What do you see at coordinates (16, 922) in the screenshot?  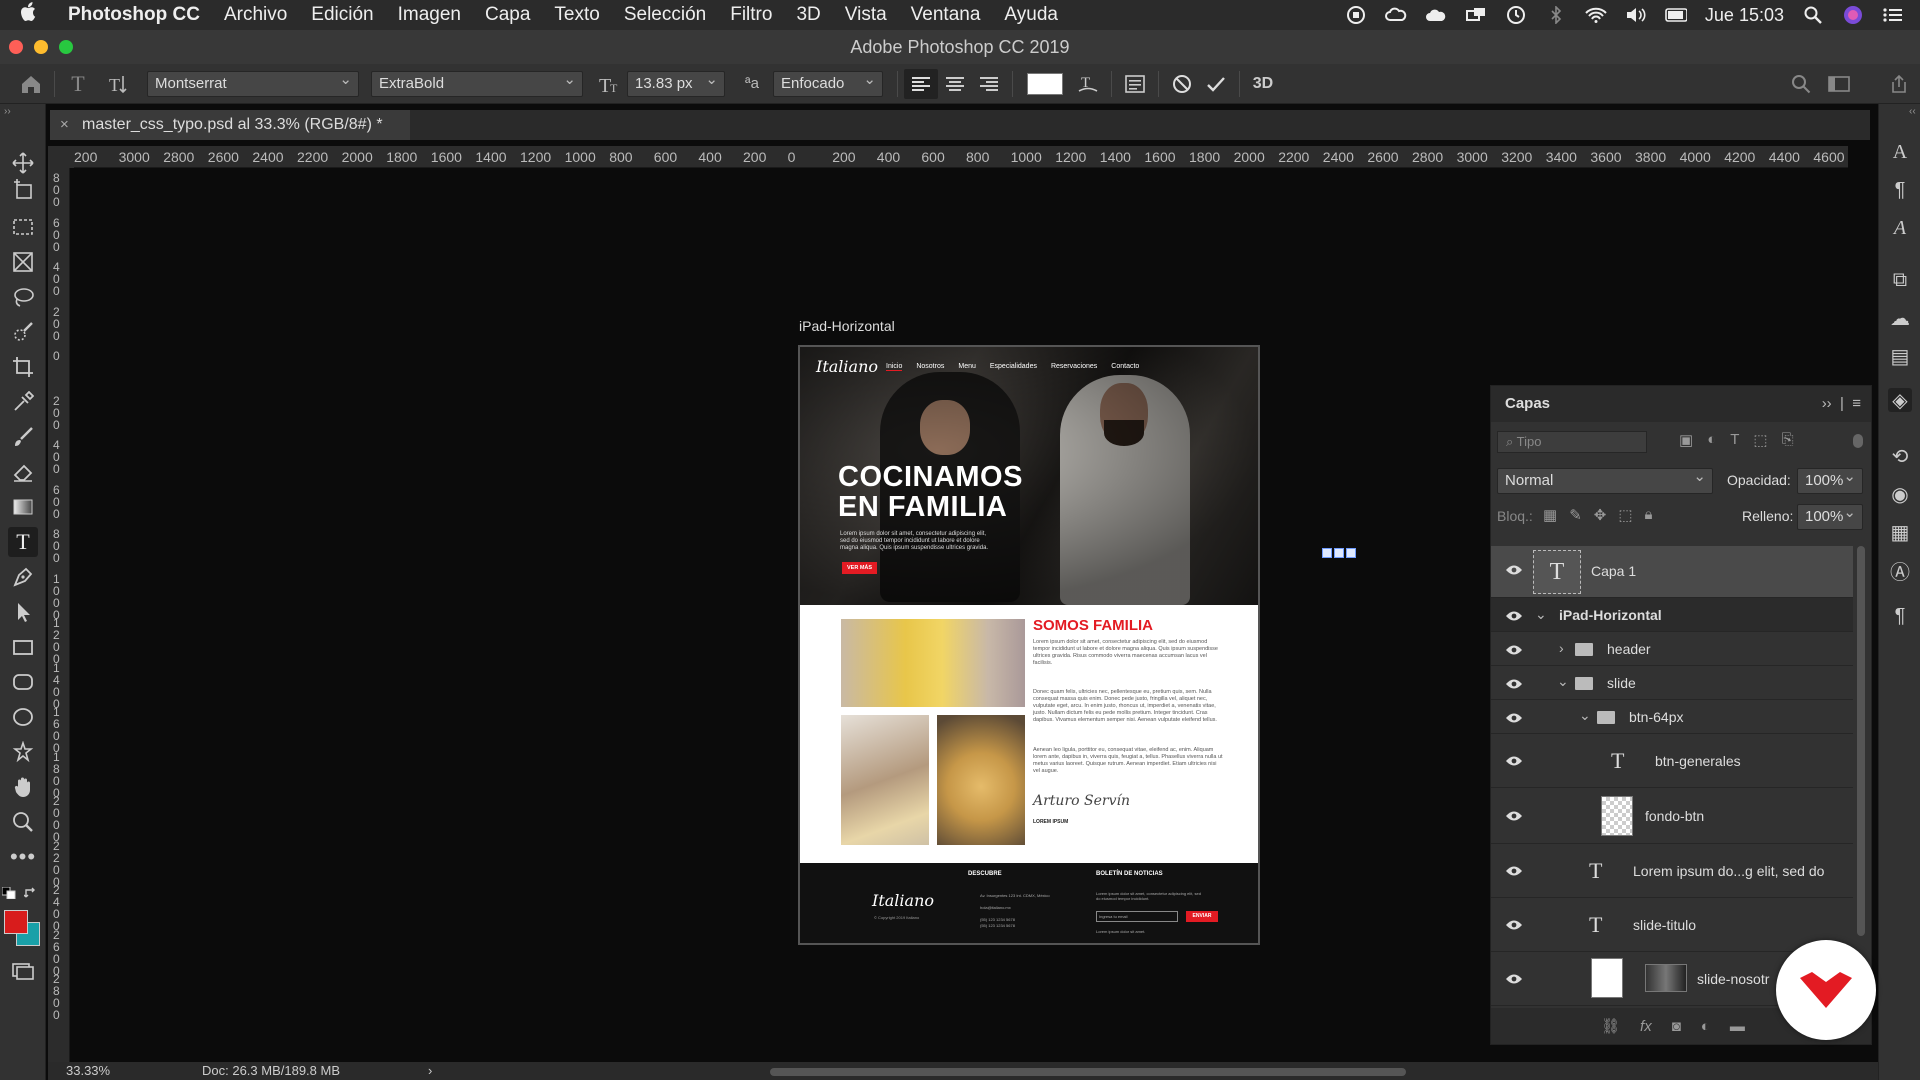 I see `foreground-color-swatch` at bounding box center [16, 922].